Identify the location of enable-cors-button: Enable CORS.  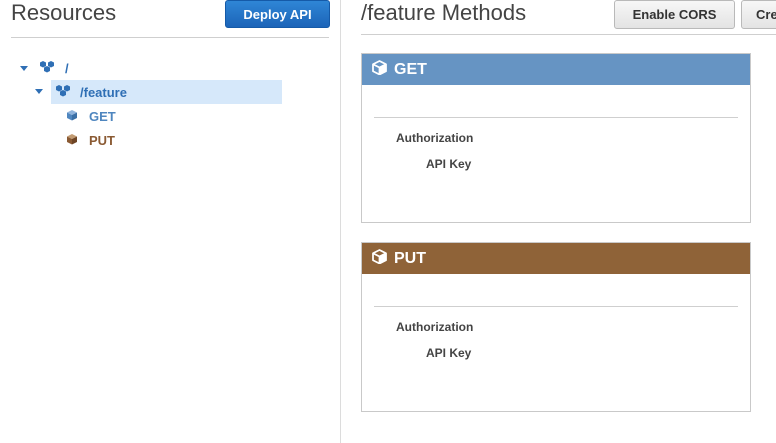
(674, 14).